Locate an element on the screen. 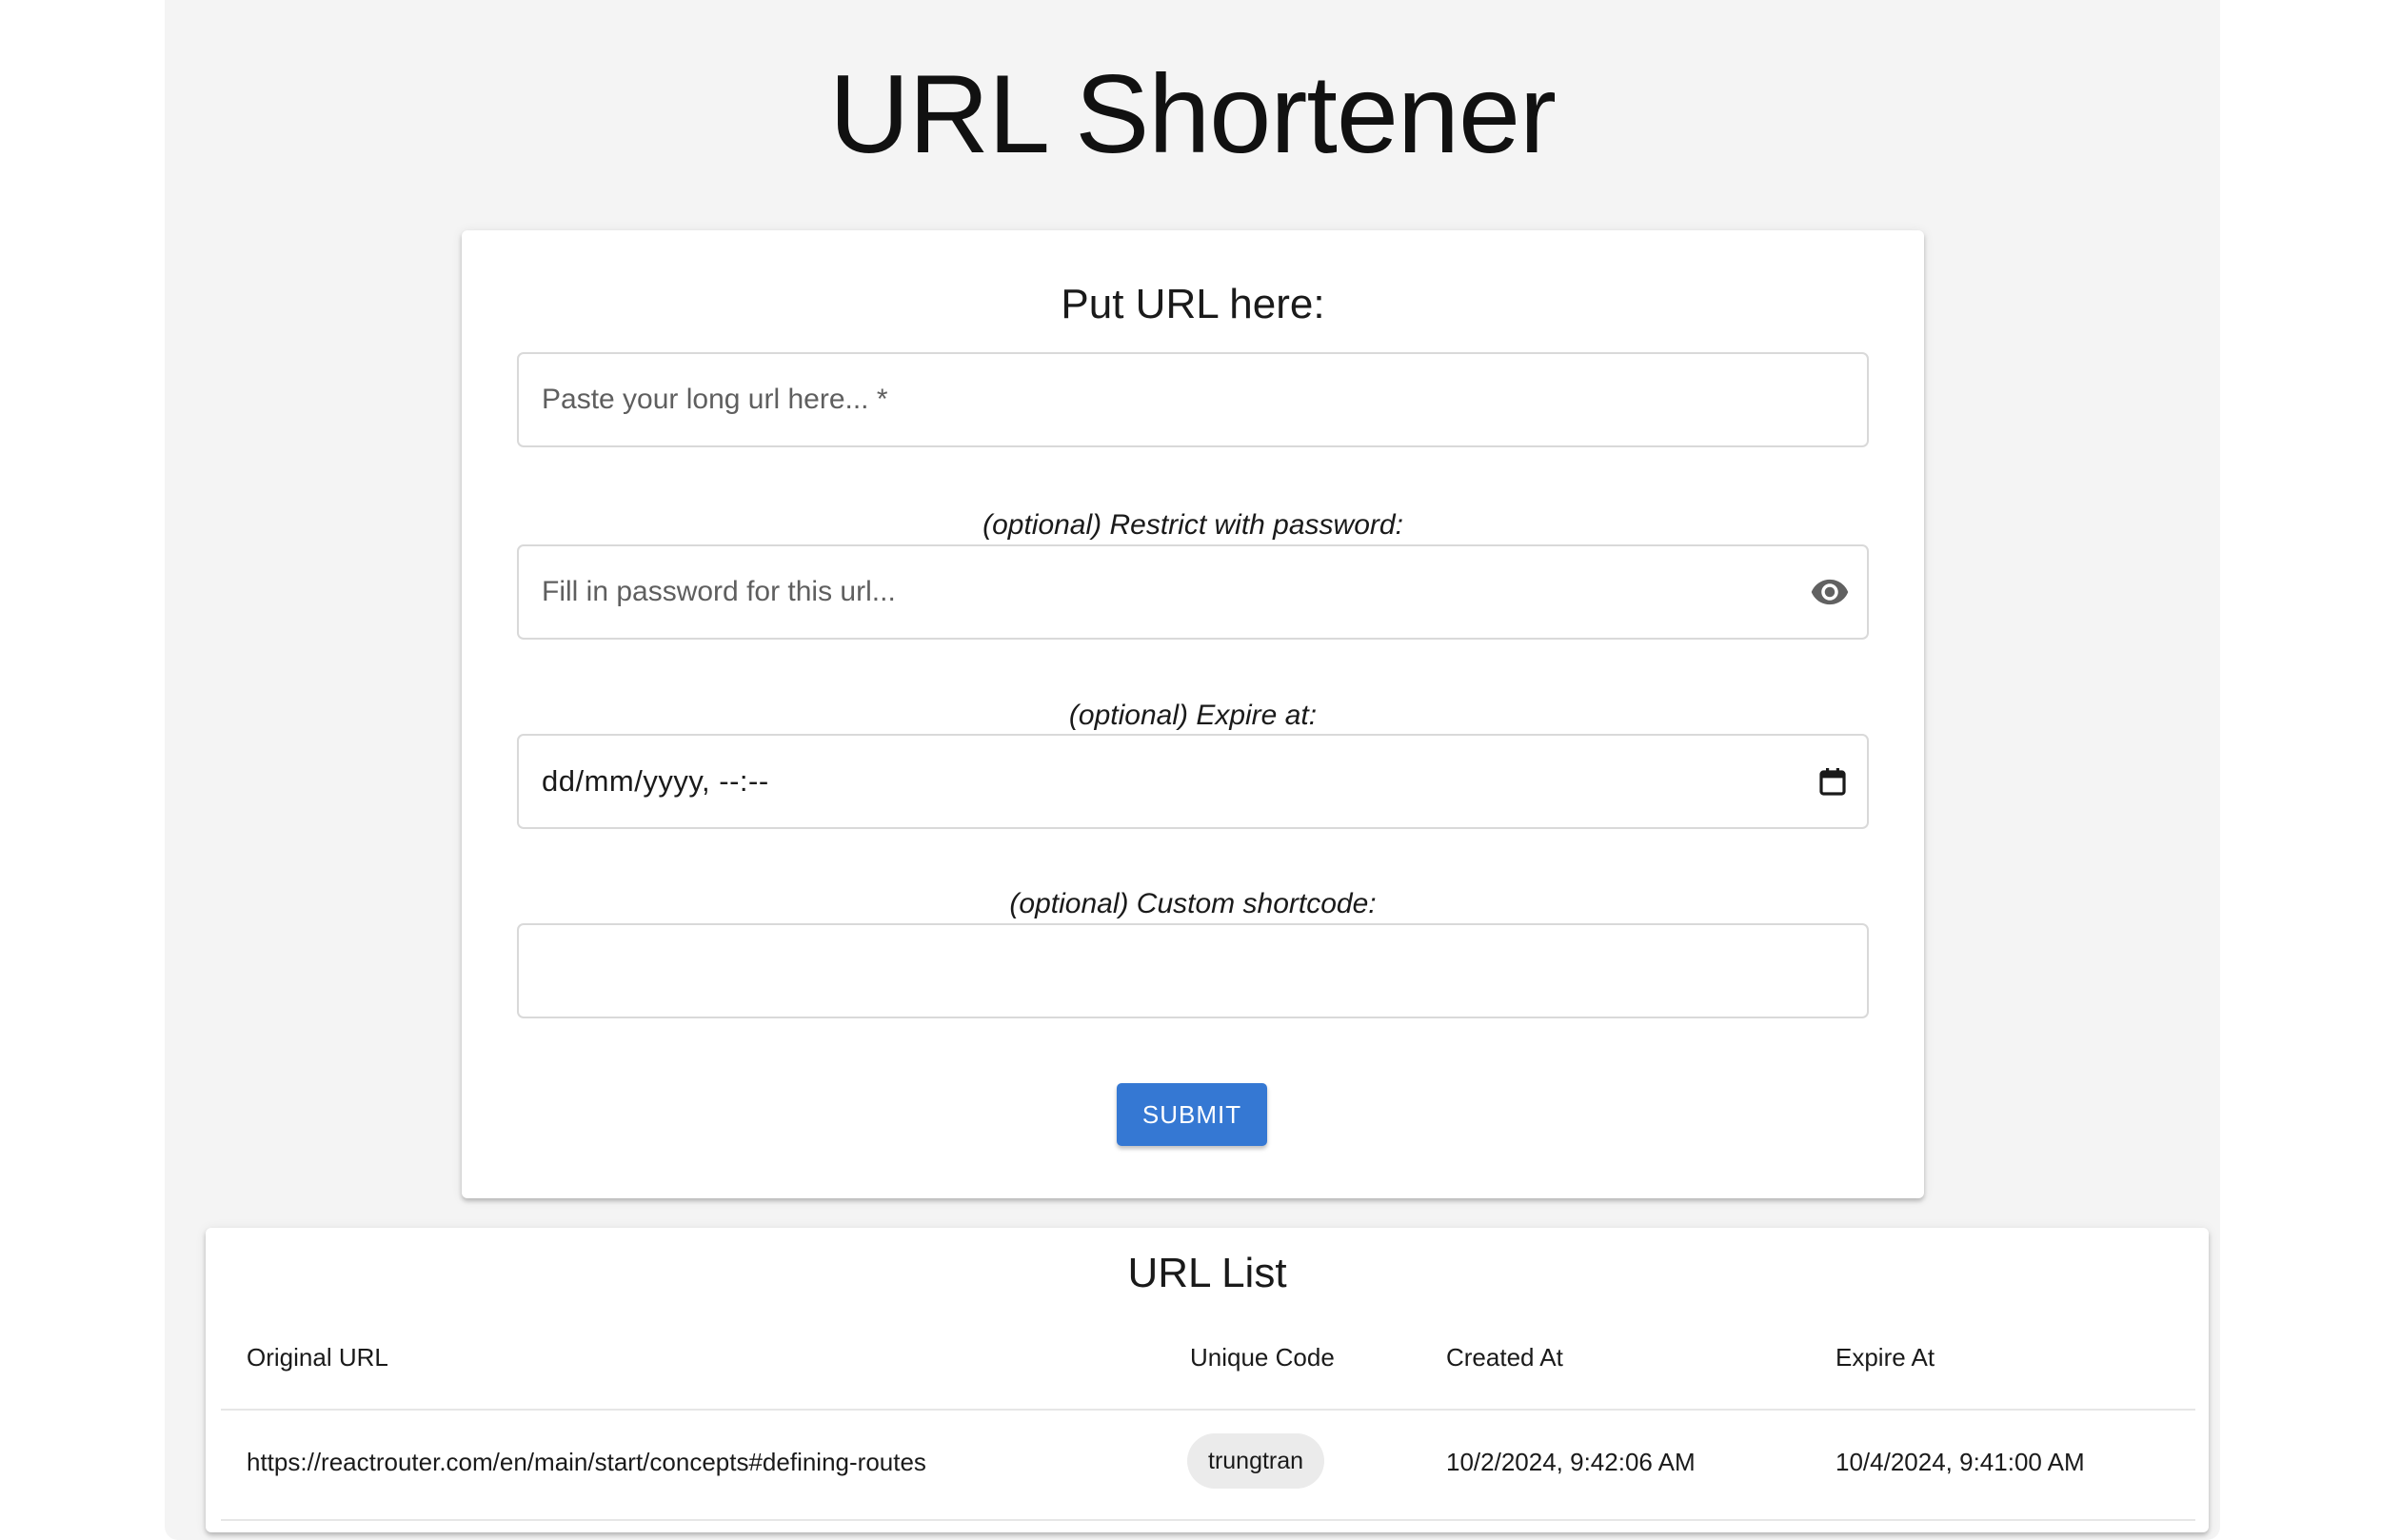 The width and height of the screenshot is (2401, 1540). created-at-cell: 10/2/2024, 9:42:06 AM is located at coordinates (1571, 1462).